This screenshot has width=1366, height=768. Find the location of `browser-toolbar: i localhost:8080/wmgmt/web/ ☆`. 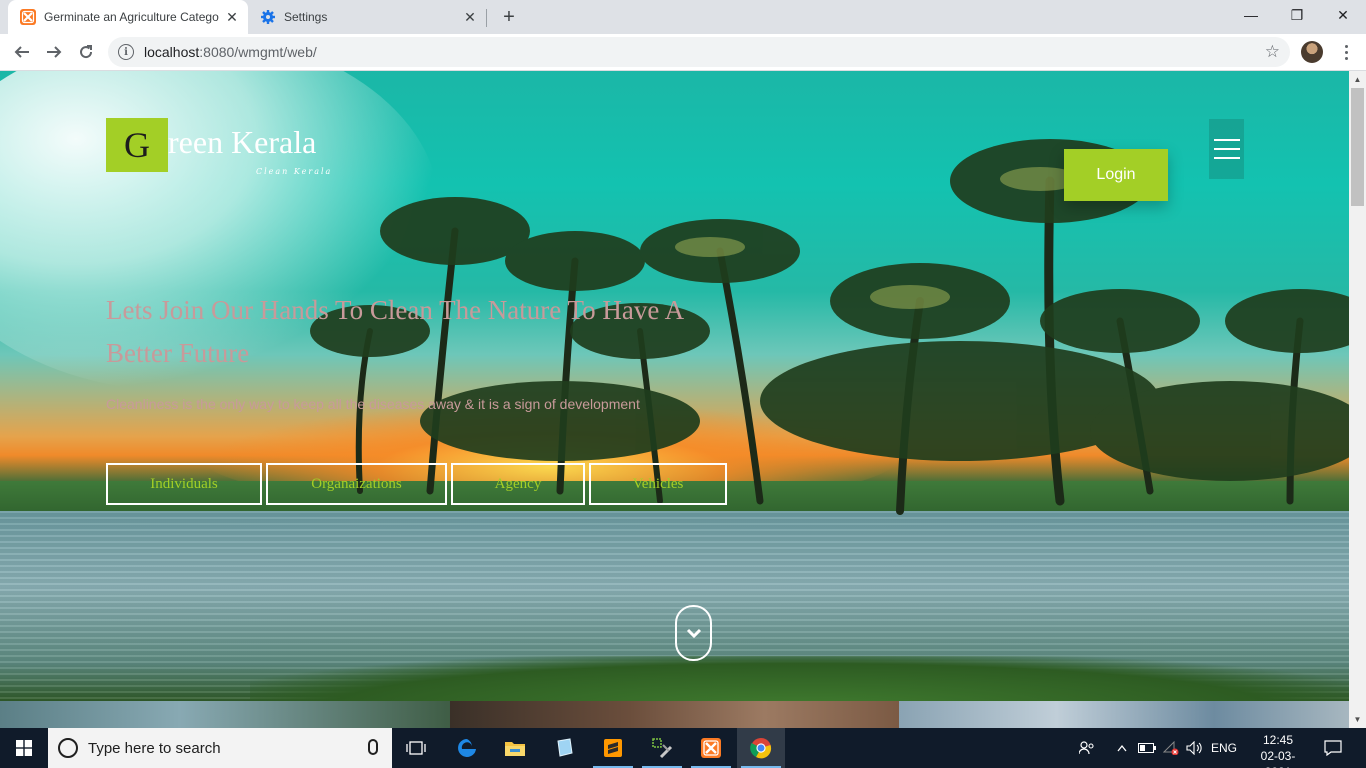

browser-toolbar: i localhost:8080/wmgmt/web/ ☆ is located at coordinates (683, 52).